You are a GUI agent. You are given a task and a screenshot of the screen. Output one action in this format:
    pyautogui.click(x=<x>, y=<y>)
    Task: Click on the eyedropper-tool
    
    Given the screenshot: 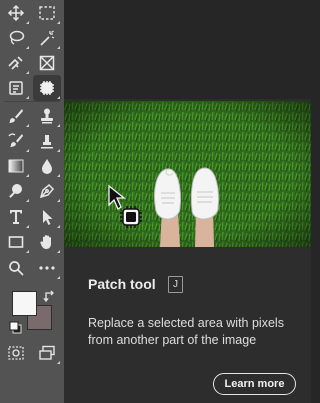 What is the action you would take?
    pyautogui.click(x=16, y=88)
    